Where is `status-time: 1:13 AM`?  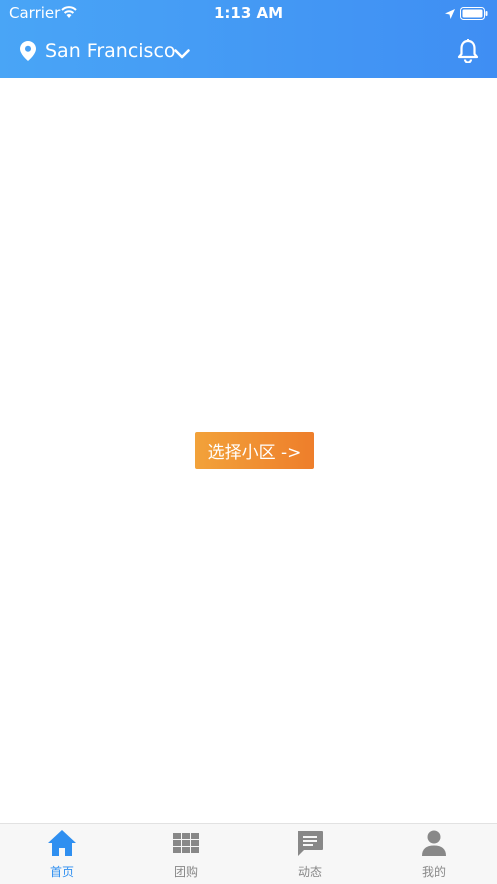
status-time: 1:13 AM is located at coordinates (248, 13).